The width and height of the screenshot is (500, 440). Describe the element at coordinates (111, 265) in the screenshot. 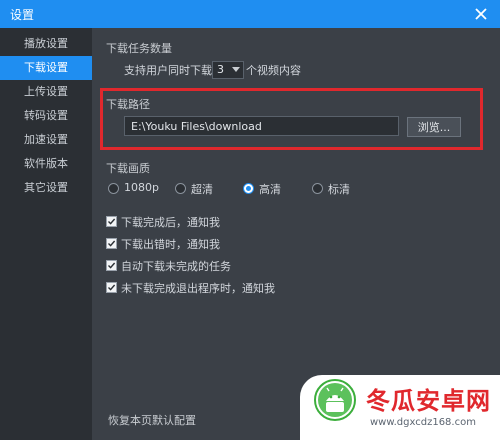

I see `checkbox-auto-resume` at that location.